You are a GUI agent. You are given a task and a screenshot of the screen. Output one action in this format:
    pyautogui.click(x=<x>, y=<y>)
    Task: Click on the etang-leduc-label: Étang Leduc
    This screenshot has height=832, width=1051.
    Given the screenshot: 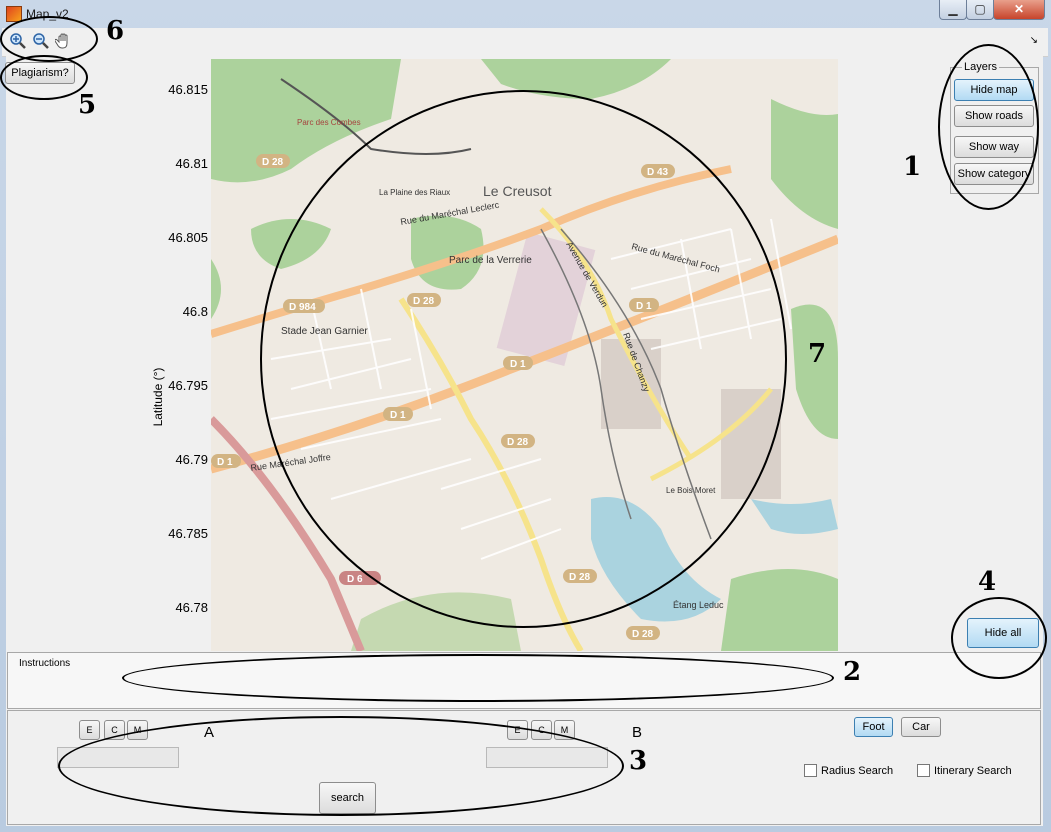 What is the action you would take?
    pyautogui.click(x=698, y=605)
    